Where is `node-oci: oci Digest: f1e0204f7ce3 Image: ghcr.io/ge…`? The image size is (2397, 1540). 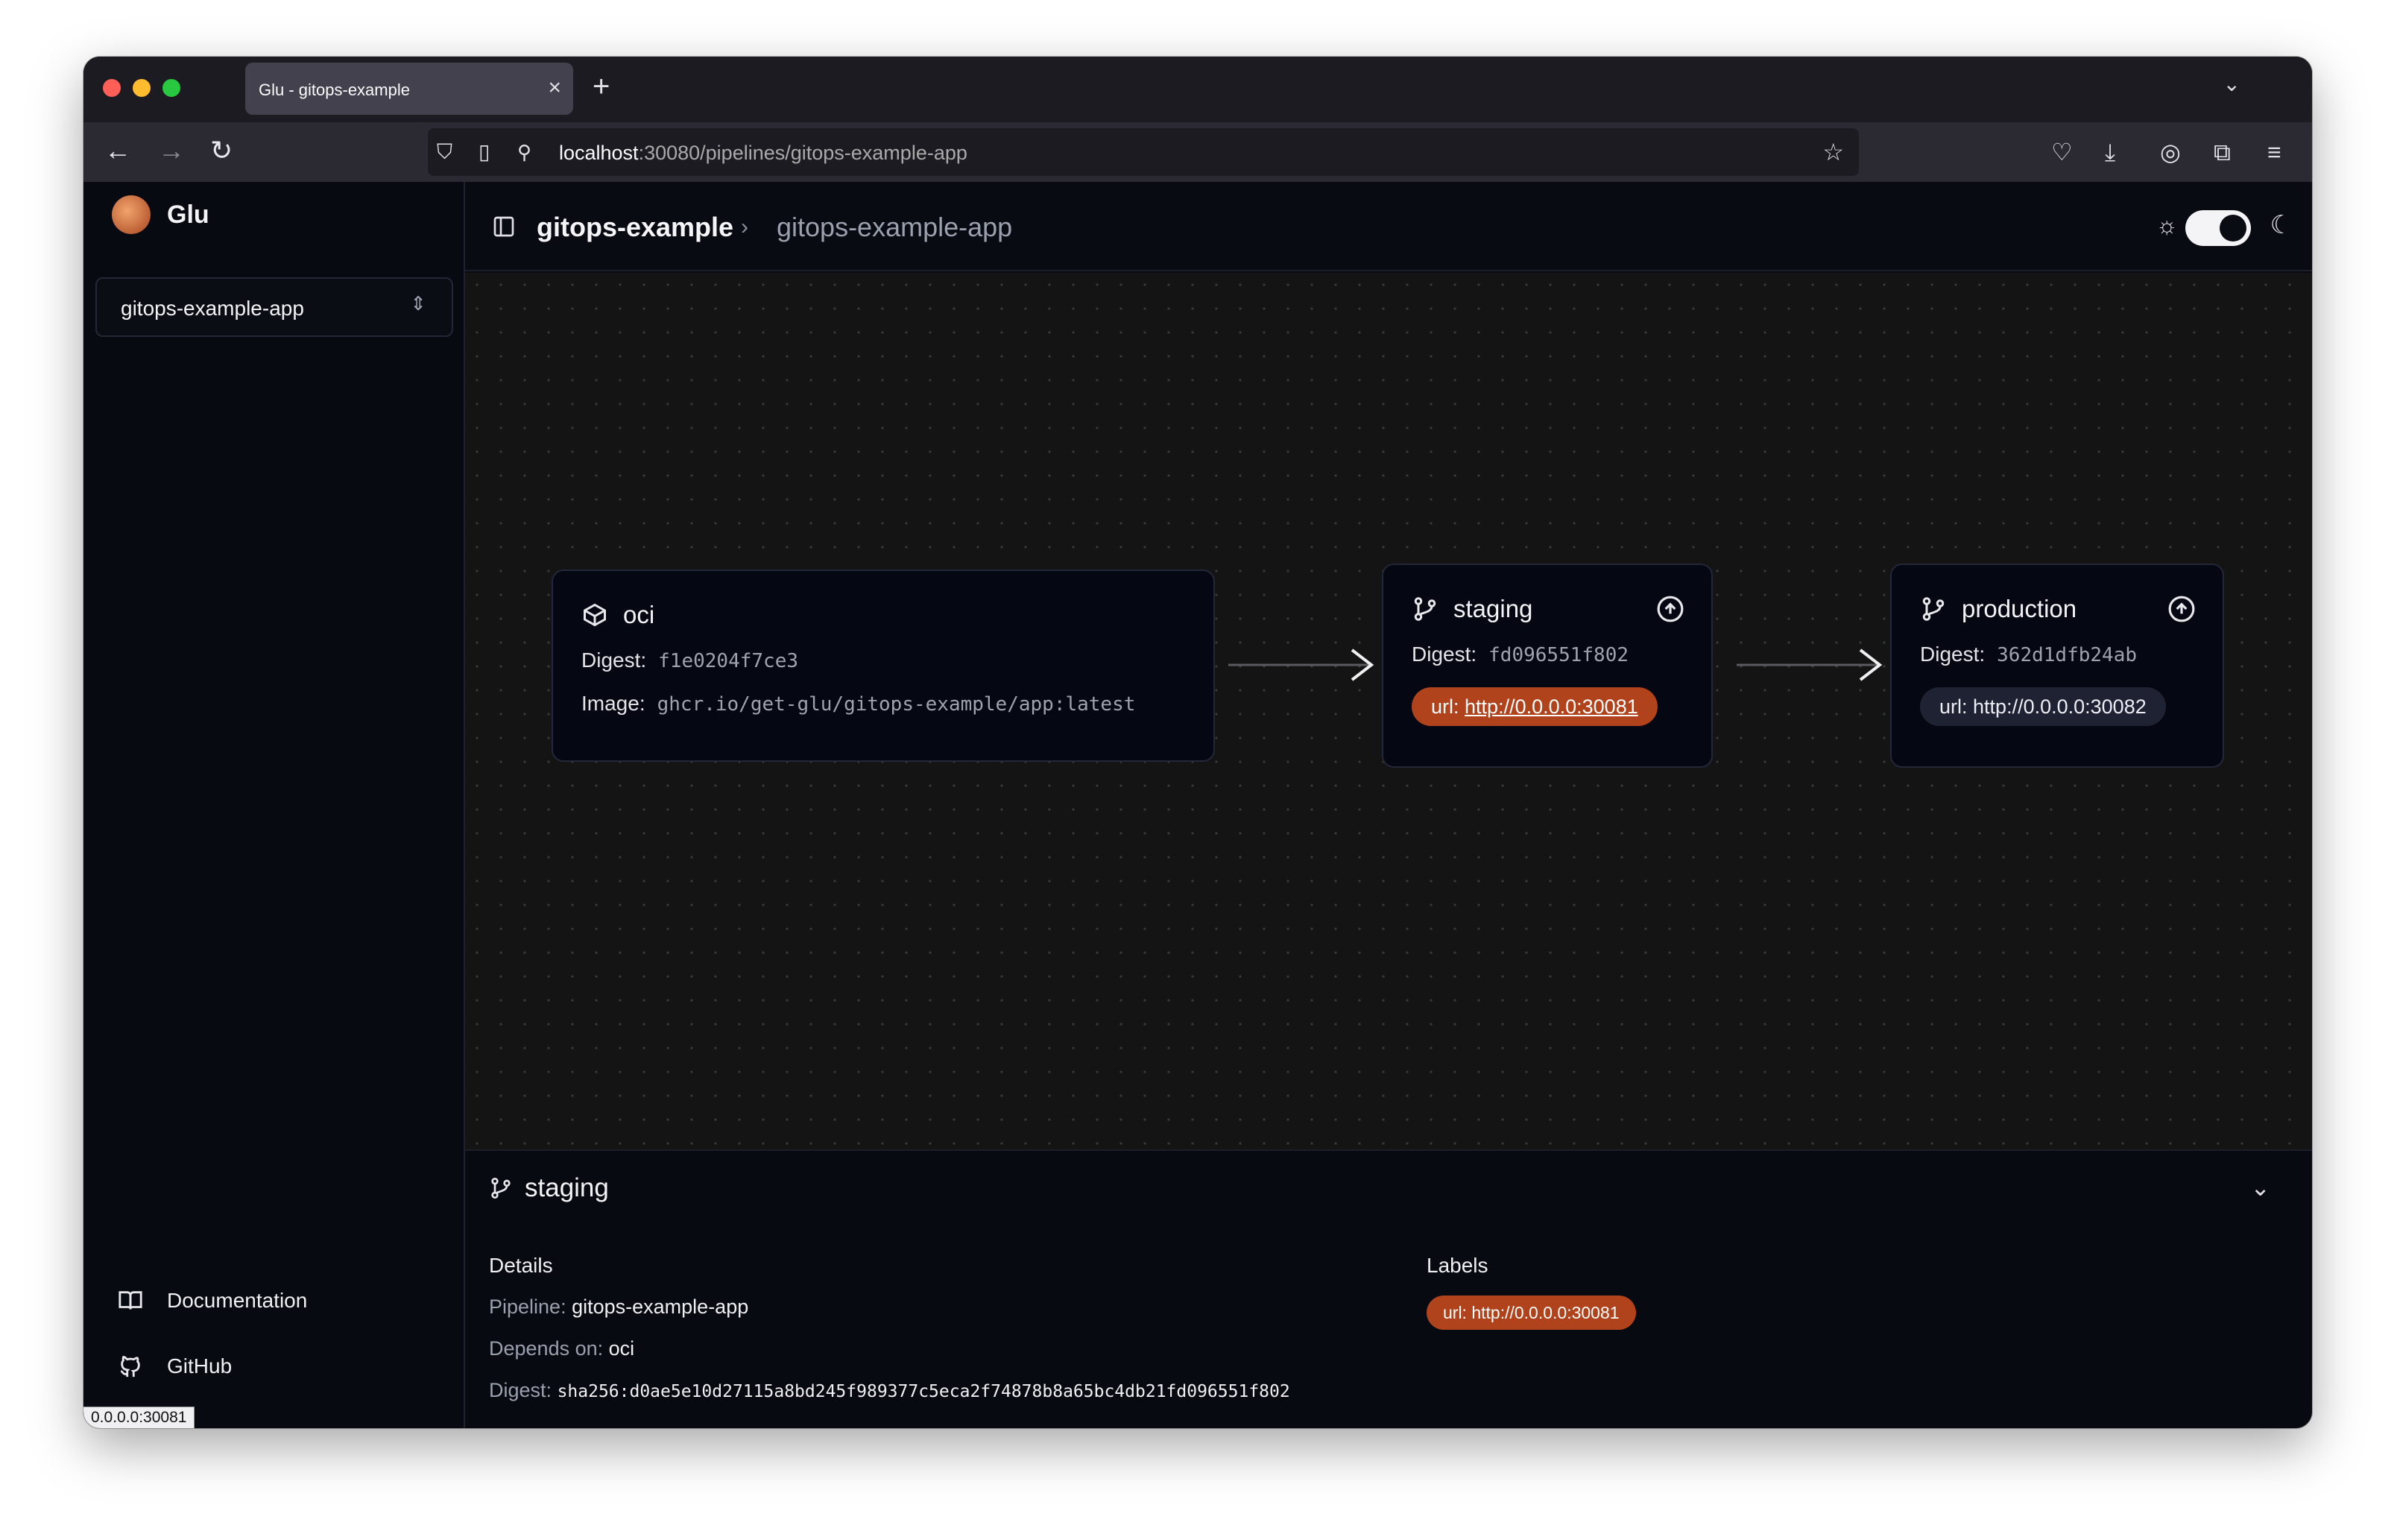
node-oci: oci Digest: f1e0204f7ce3 Image: ghcr.io/ge… is located at coordinates (883, 665).